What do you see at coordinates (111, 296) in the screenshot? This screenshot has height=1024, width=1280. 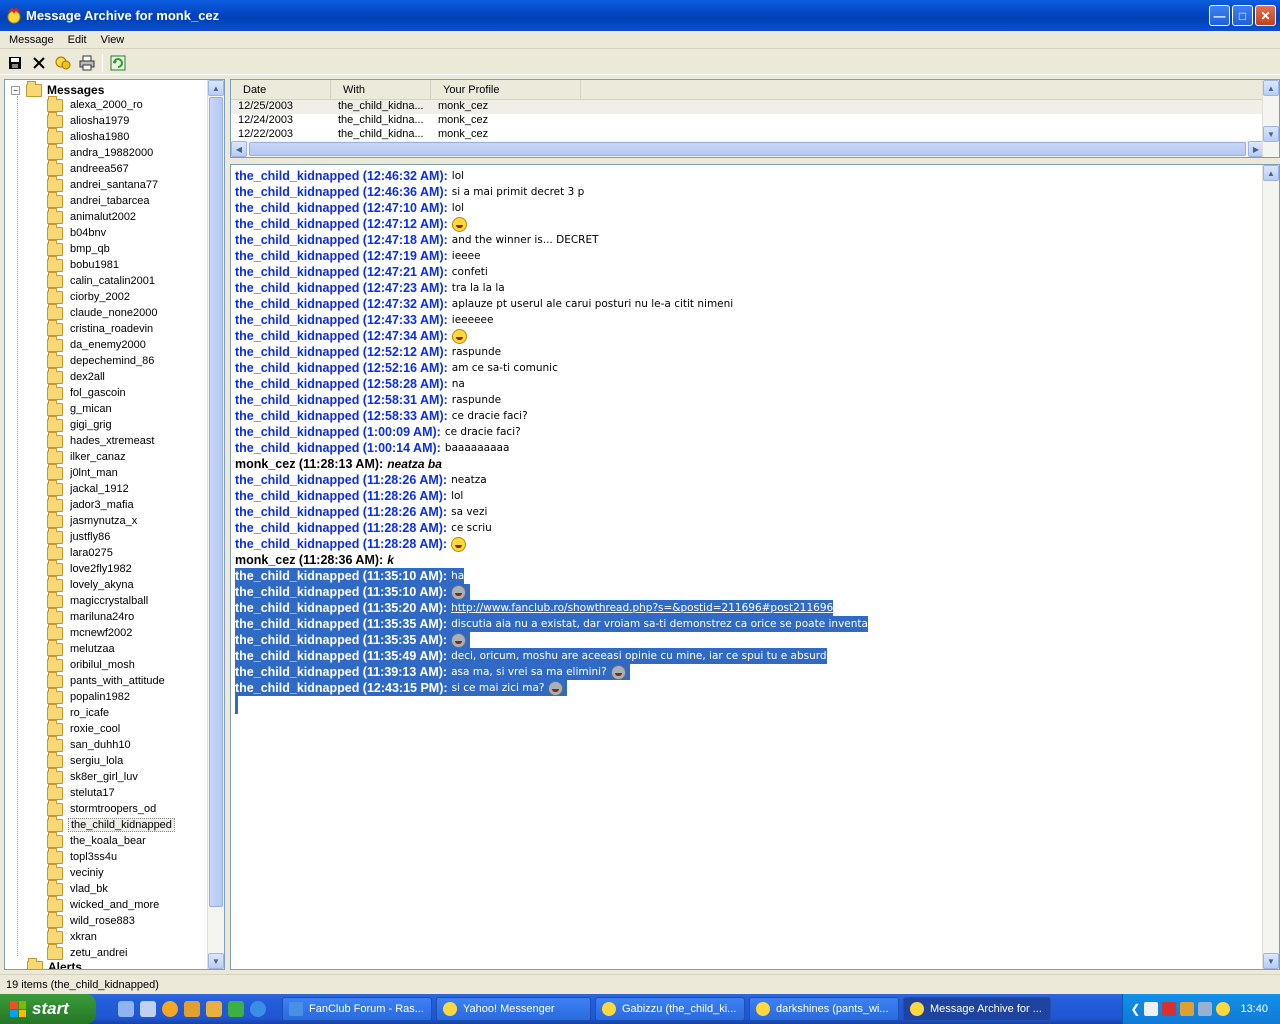 I see `tree-item-ciorby-2002: ciorby_2002` at bounding box center [111, 296].